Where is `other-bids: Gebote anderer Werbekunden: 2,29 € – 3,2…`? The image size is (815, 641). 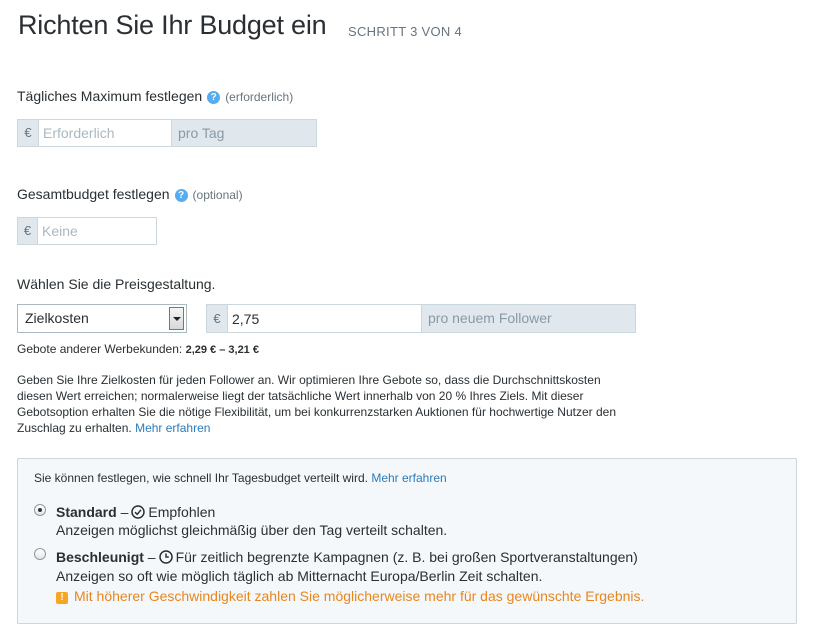
other-bids: Gebote anderer Werbekunden: 2,29 € – 3,2… is located at coordinates (138, 349).